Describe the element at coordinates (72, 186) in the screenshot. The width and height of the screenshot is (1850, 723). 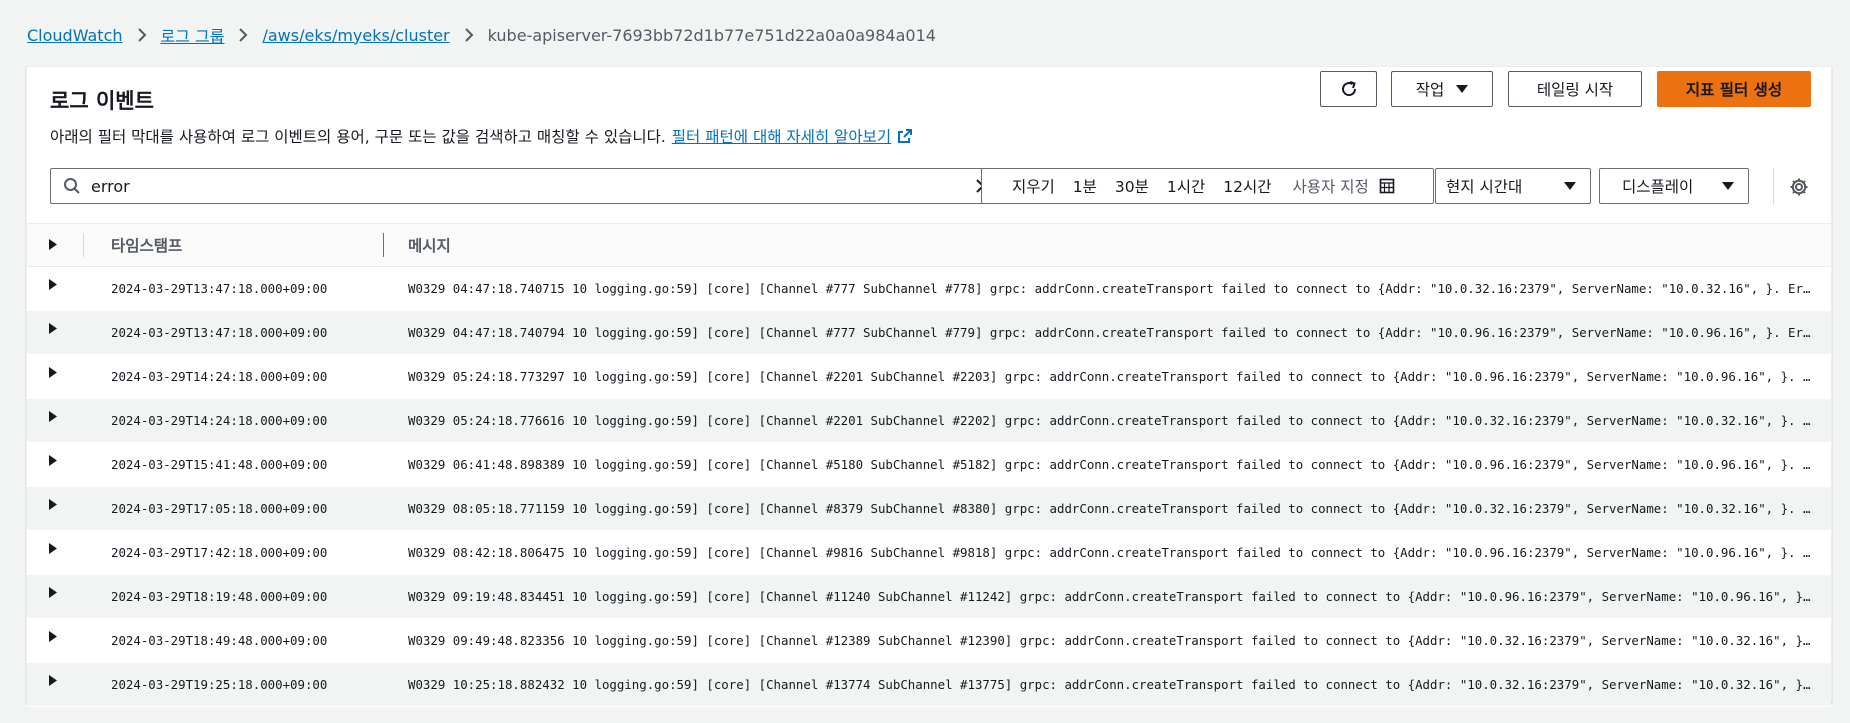
I see `search-icon` at that location.